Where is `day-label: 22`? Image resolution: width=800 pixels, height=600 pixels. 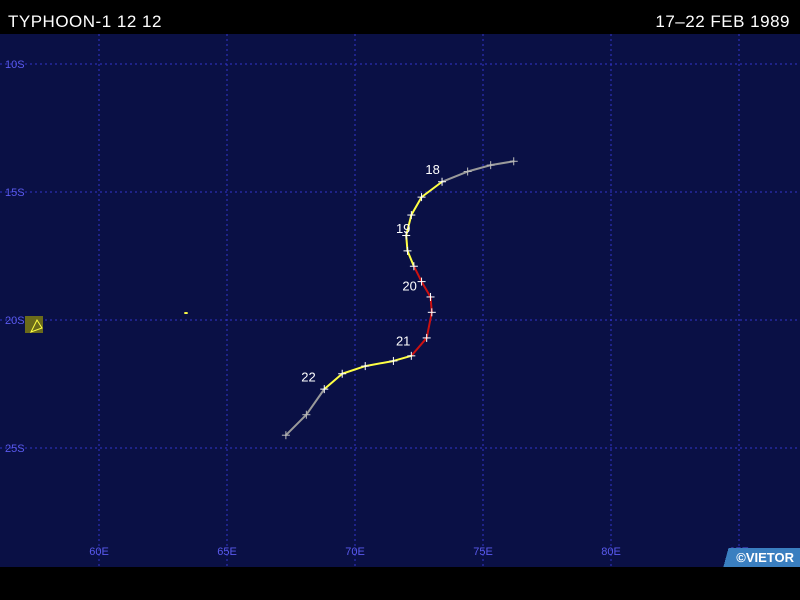
day-label: 22 is located at coordinates (308, 376).